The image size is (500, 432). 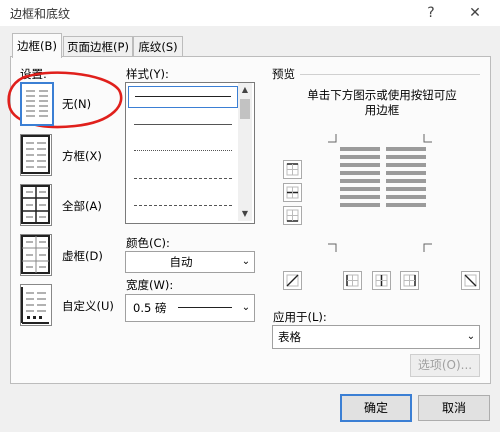 I want to click on inside-horizontal-border-button, so click(x=292, y=192).